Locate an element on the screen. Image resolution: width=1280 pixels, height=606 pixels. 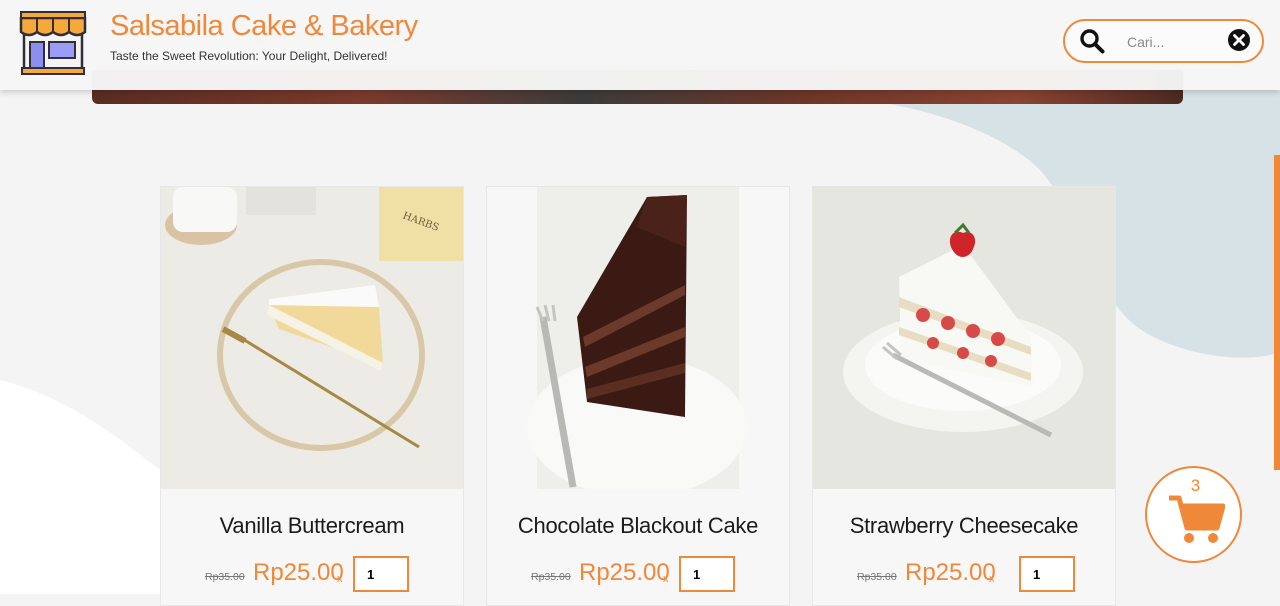
product-name: Vanilla Buttercream is located at coordinates (312, 526).